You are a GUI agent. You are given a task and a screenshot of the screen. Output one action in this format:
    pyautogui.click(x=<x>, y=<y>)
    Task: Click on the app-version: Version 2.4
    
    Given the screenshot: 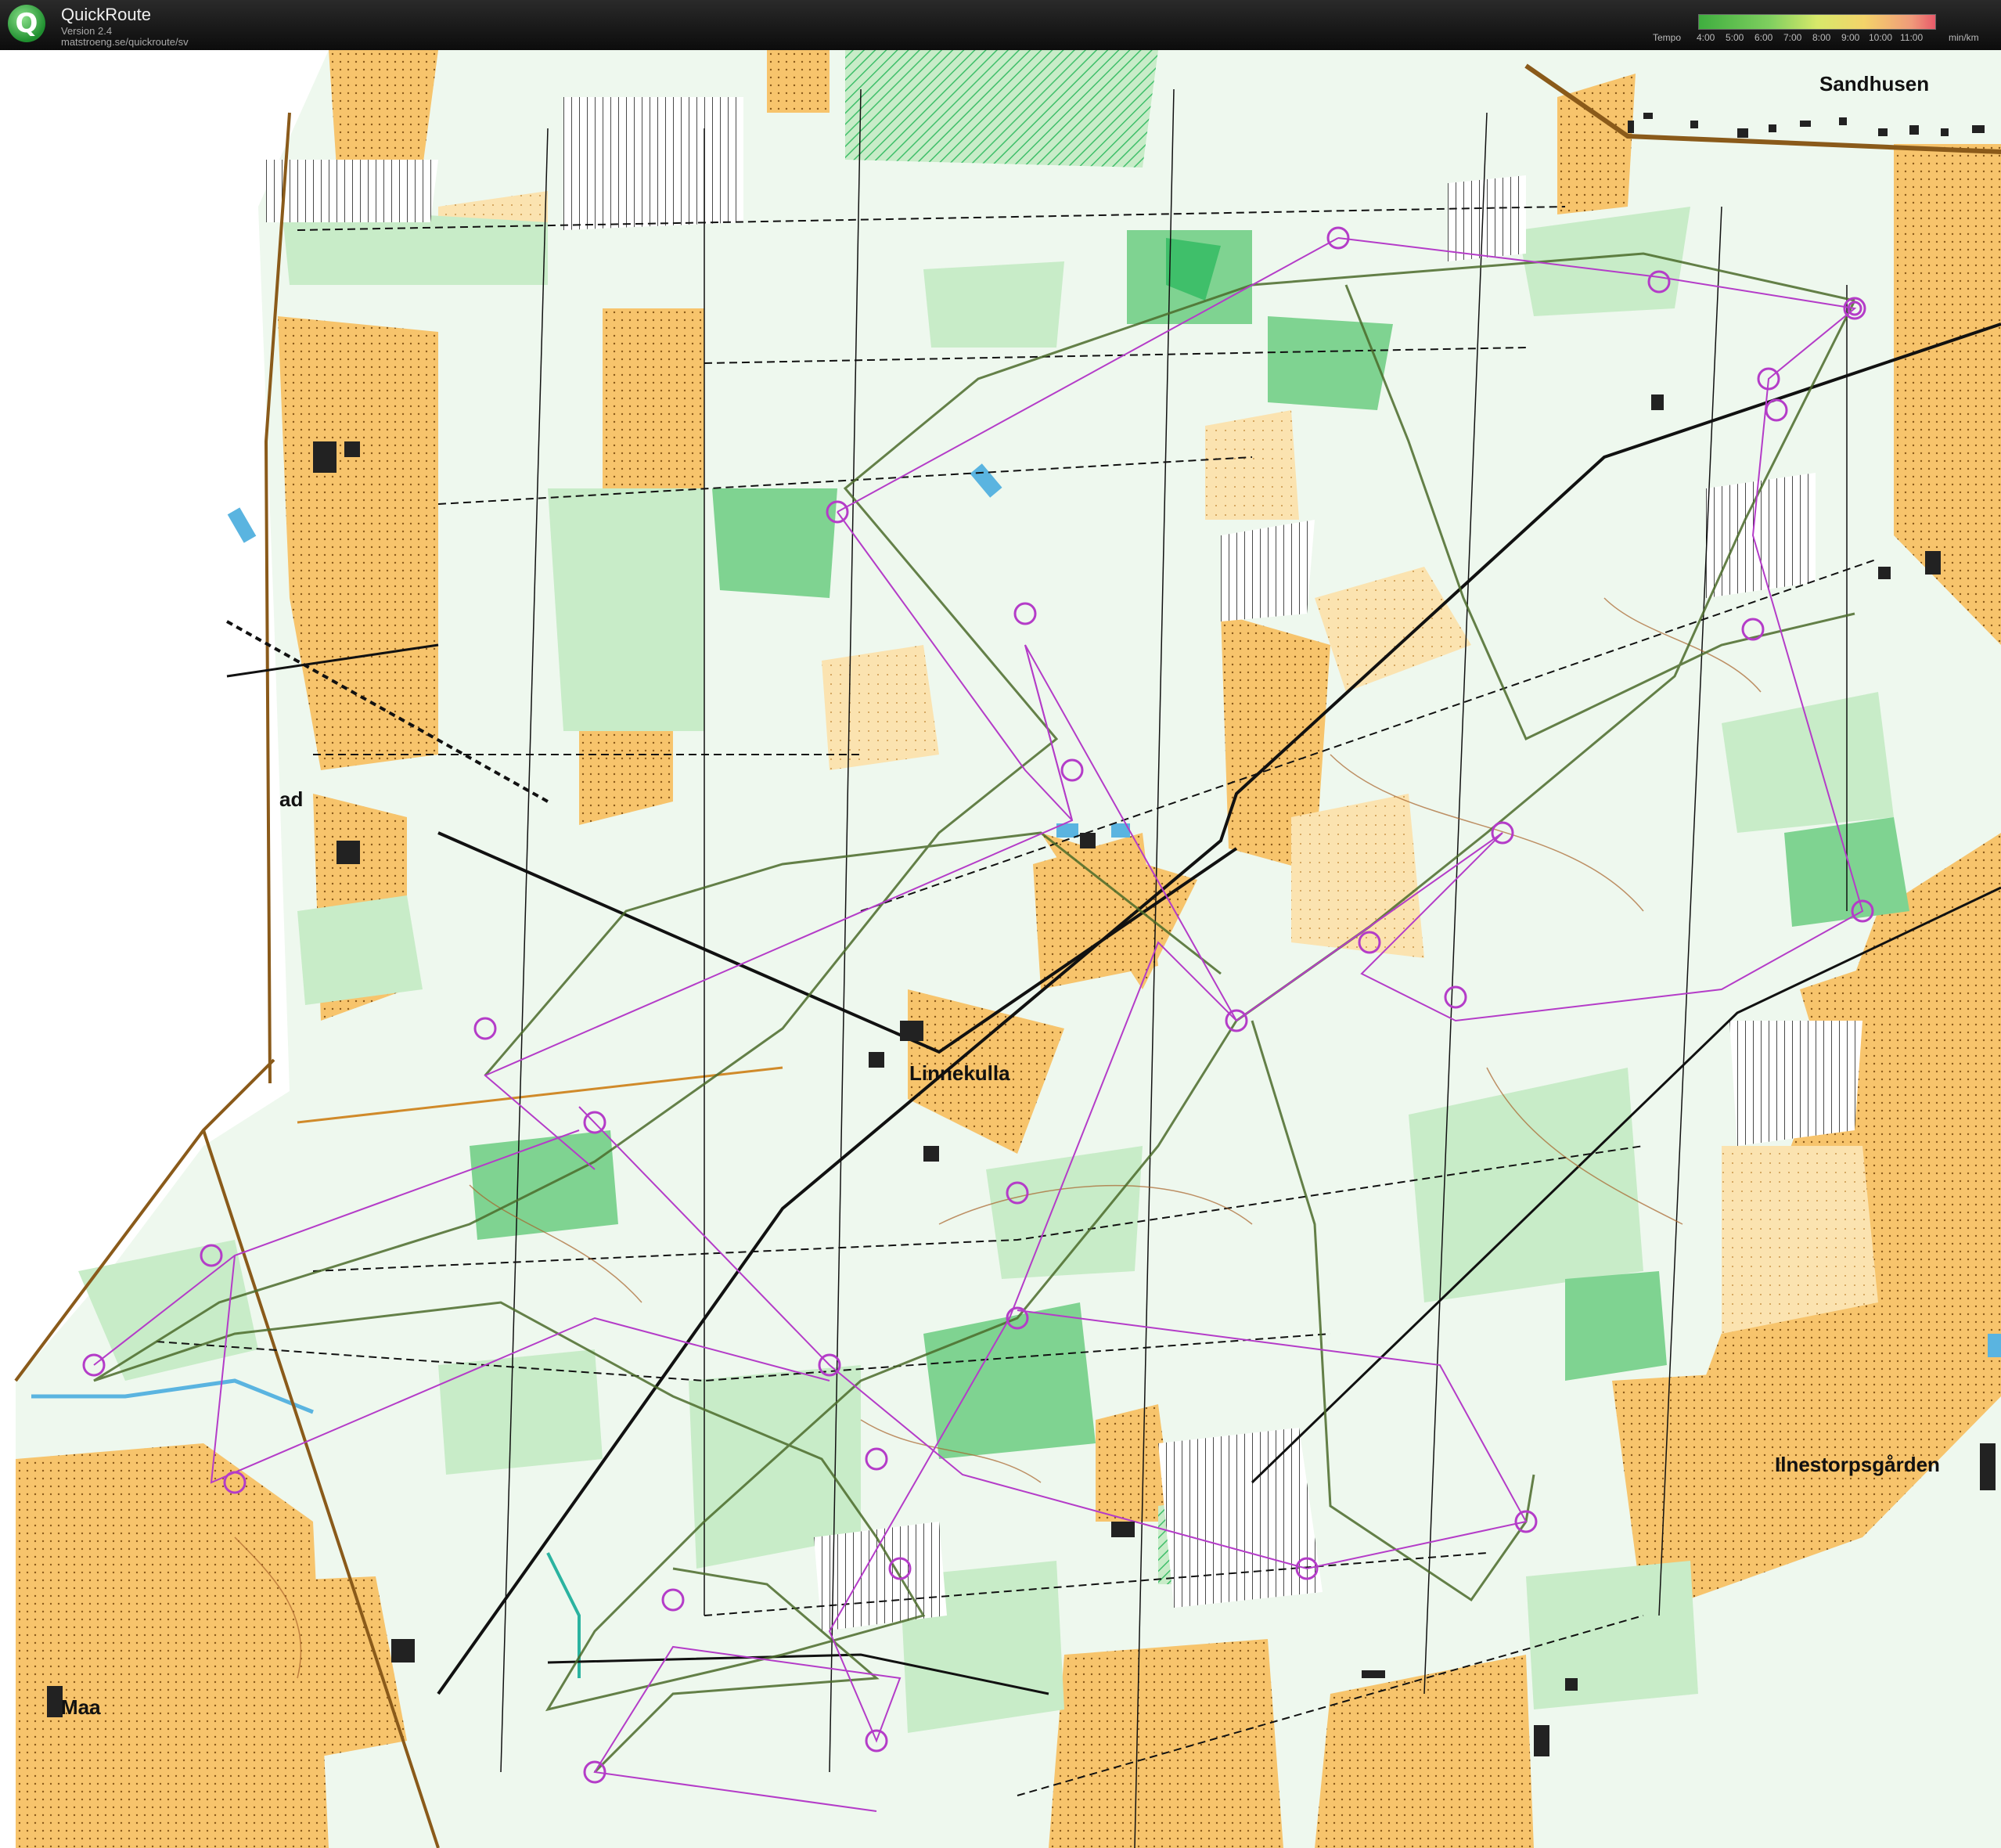 What is the action you would take?
    pyautogui.click(x=87, y=31)
    